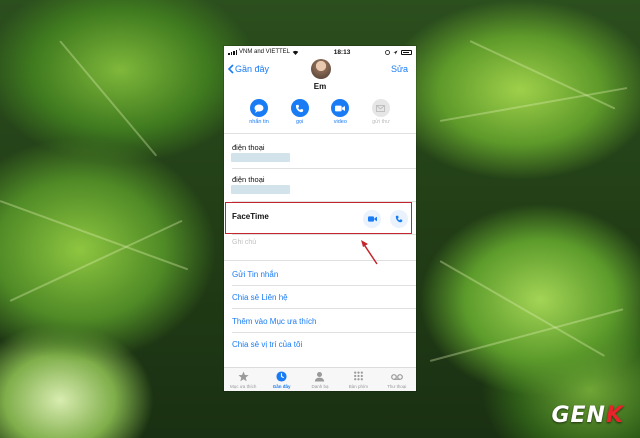 This screenshot has width=640, height=438. What do you see at coordinates (369, 252) in the screenshot?
I see `pointer-arrow` at bounding box center [369, 252].